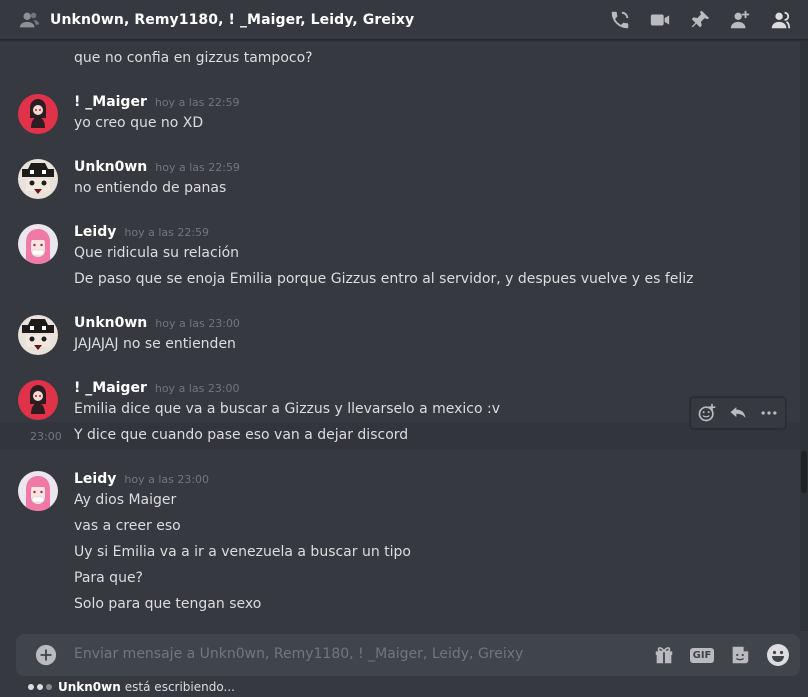 The width and height of the screenshot is (808, 697). Describe the element at coordinates (150, 188) in the screenshot. I see `message-content: no entiendo de panas` at that location.